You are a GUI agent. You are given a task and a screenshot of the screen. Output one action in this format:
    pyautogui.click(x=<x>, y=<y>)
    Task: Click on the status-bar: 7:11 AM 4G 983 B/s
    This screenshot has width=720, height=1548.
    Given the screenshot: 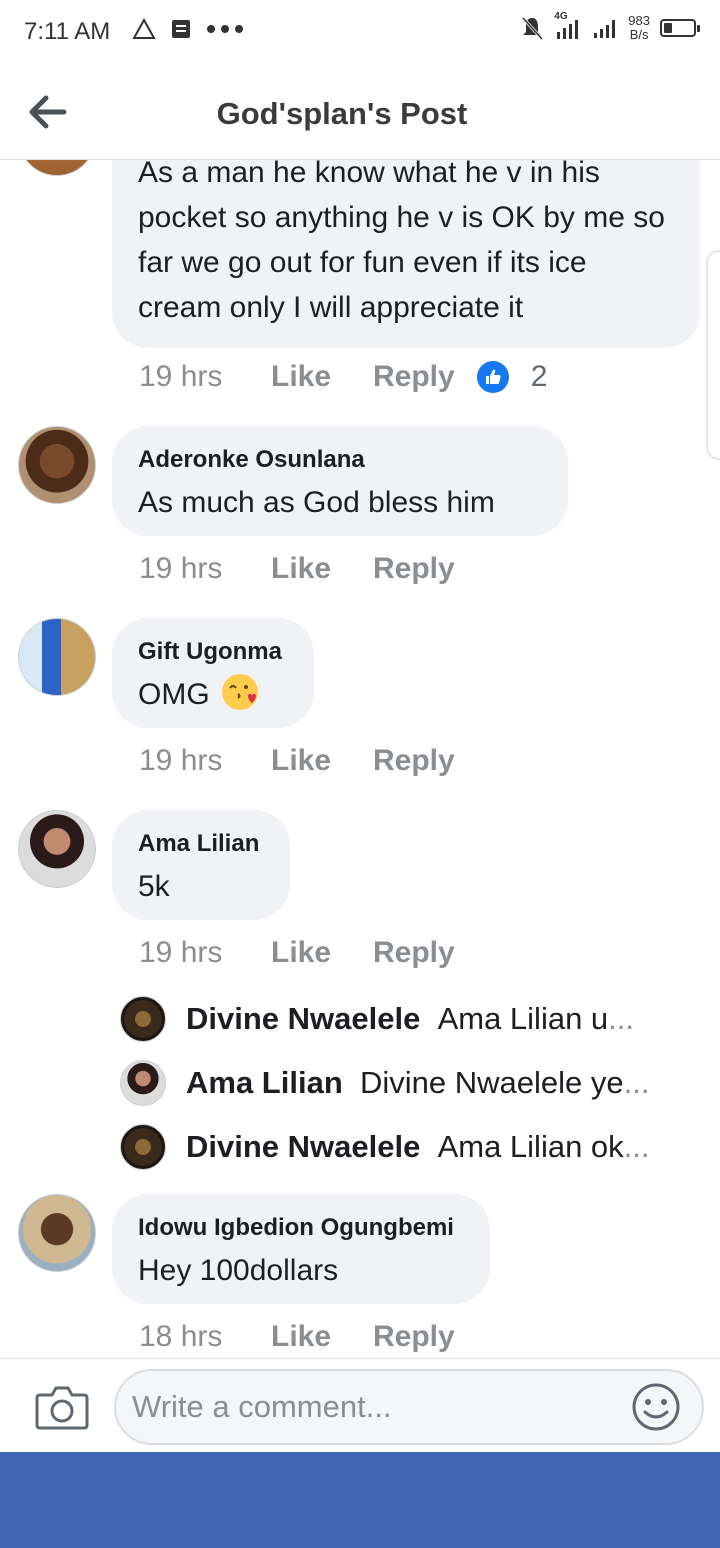 What is the action you would take?
    pyautogui.click(x=360, y=32)
    